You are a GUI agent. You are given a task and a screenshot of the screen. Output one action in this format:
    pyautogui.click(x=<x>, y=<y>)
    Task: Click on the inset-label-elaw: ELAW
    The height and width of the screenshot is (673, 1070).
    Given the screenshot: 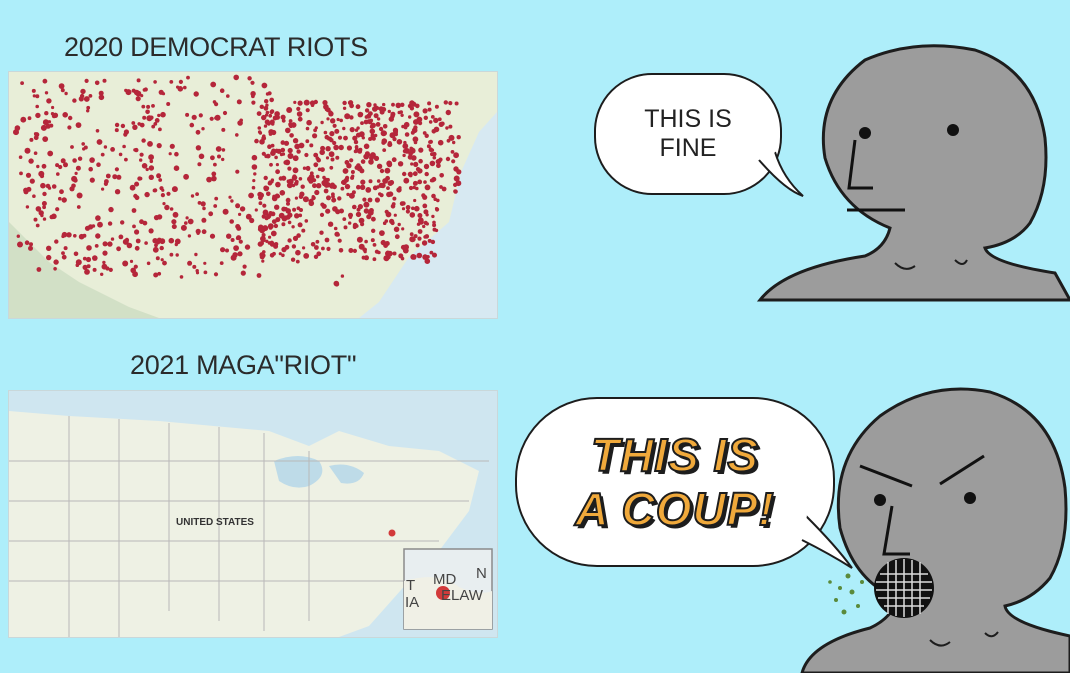 What is the action you would take?
    pyautogui.click(x=462, y=595)
    